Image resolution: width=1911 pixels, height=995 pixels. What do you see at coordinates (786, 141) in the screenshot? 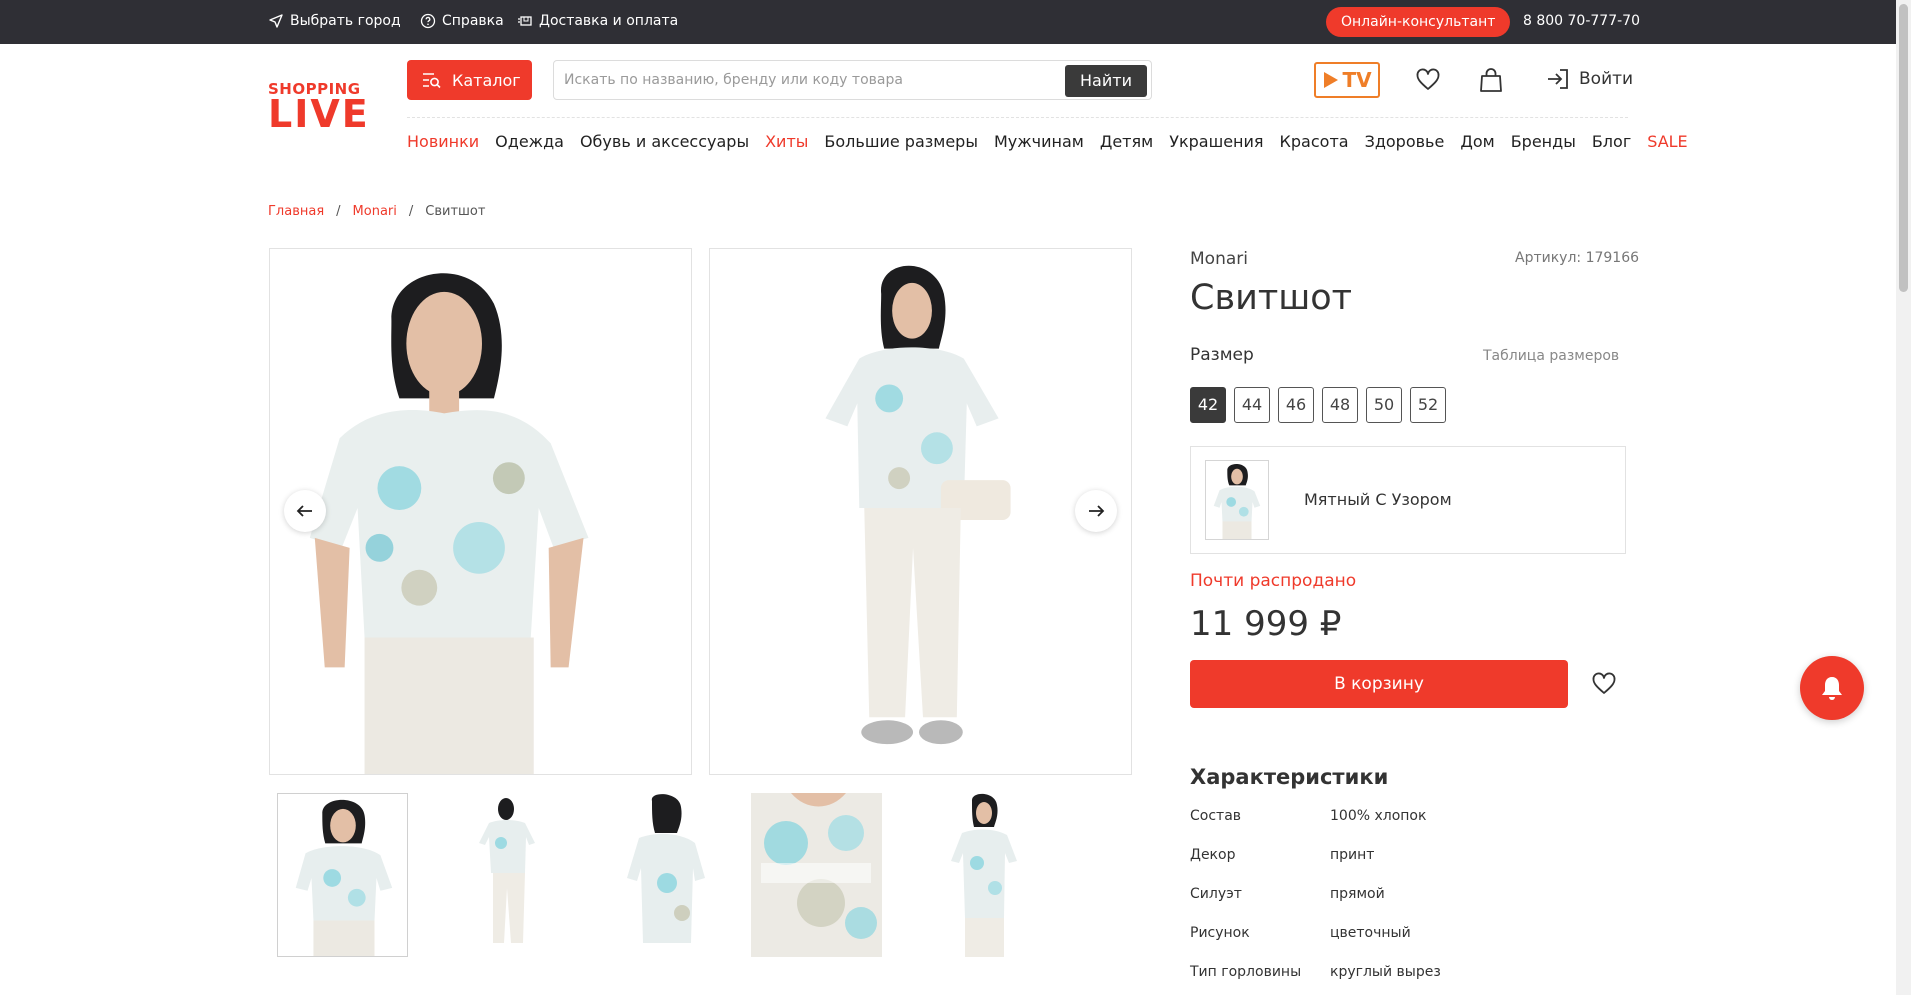
I see `nav-item: Хиты` at bounding box center [786, 141].